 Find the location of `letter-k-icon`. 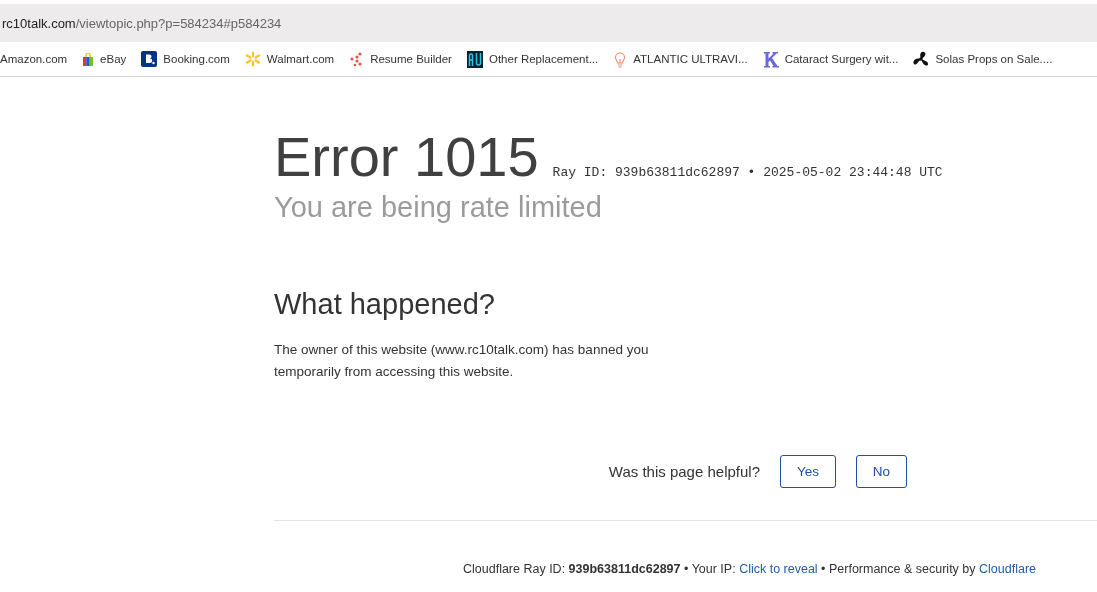

letter-k-icon is located at coordinates (770, 59).